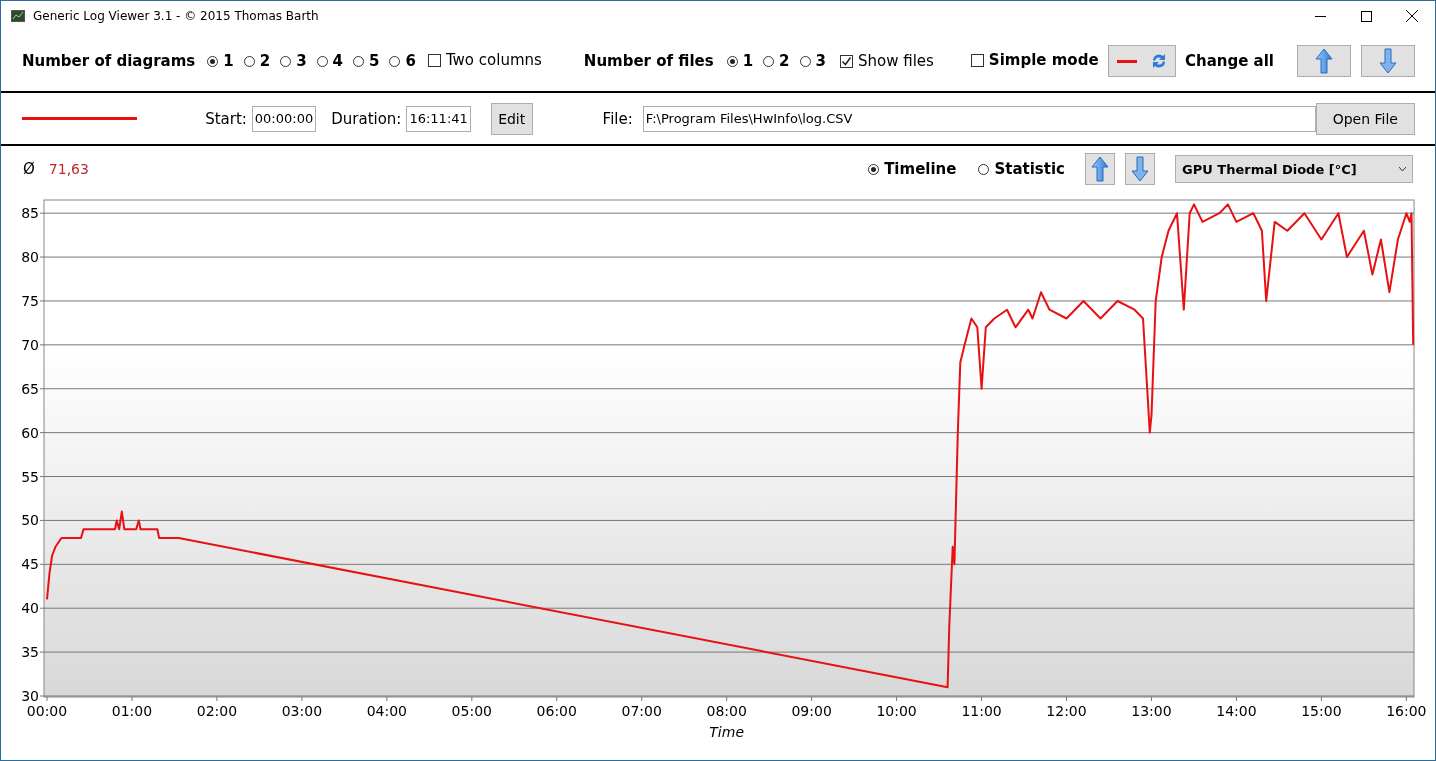 Image resolution: width=1436 pixels, height=761 pixels. What do you see at coordinates (1320, 16) in the screenshot?
I see `minimize-icon` at bounding box center [1320, 16].